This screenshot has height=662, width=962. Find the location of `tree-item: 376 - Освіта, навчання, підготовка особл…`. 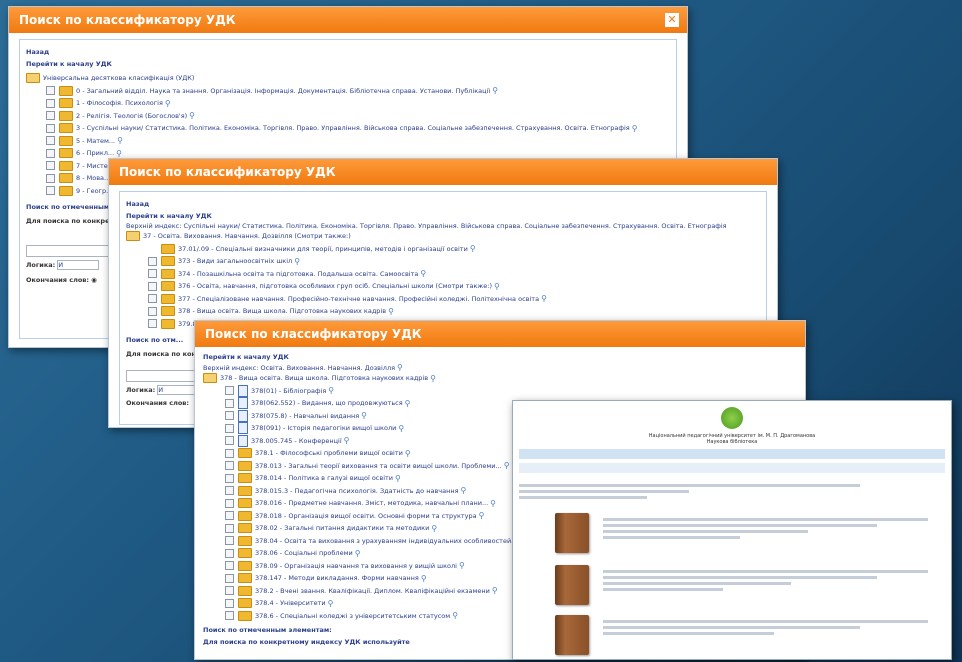

tree-item: 376 - Освіта, навчання, підготовка особл… is located at coordinates (454, 286).